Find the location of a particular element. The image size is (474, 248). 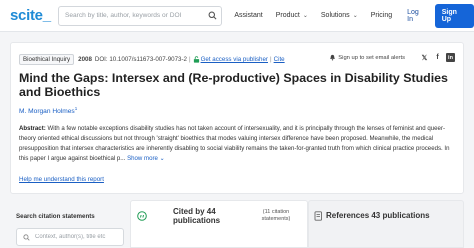

author-link: M. Morgan Holmes1 is located at coordinates (48, 110).